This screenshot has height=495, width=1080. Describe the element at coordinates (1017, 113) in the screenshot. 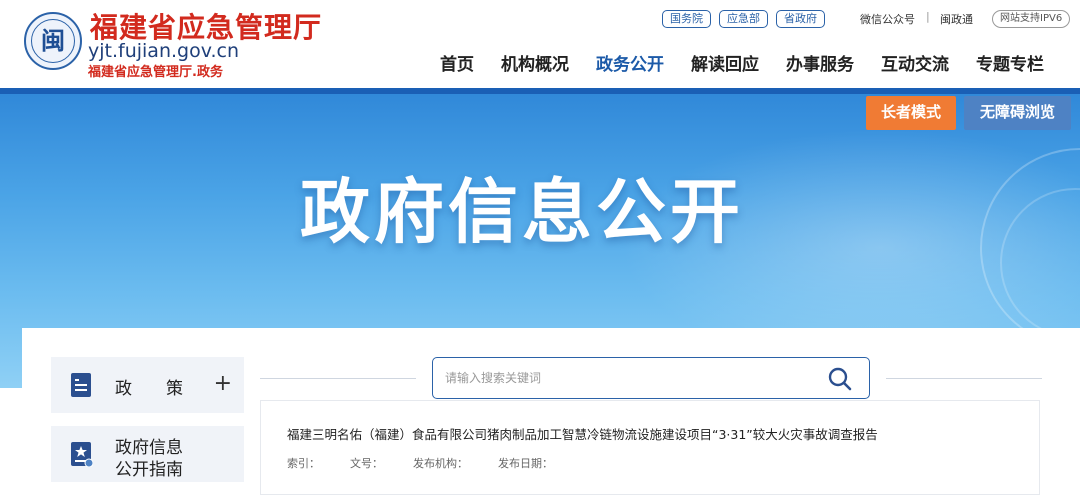

I see `accessibility-button: 无障碍浏览` at that location.